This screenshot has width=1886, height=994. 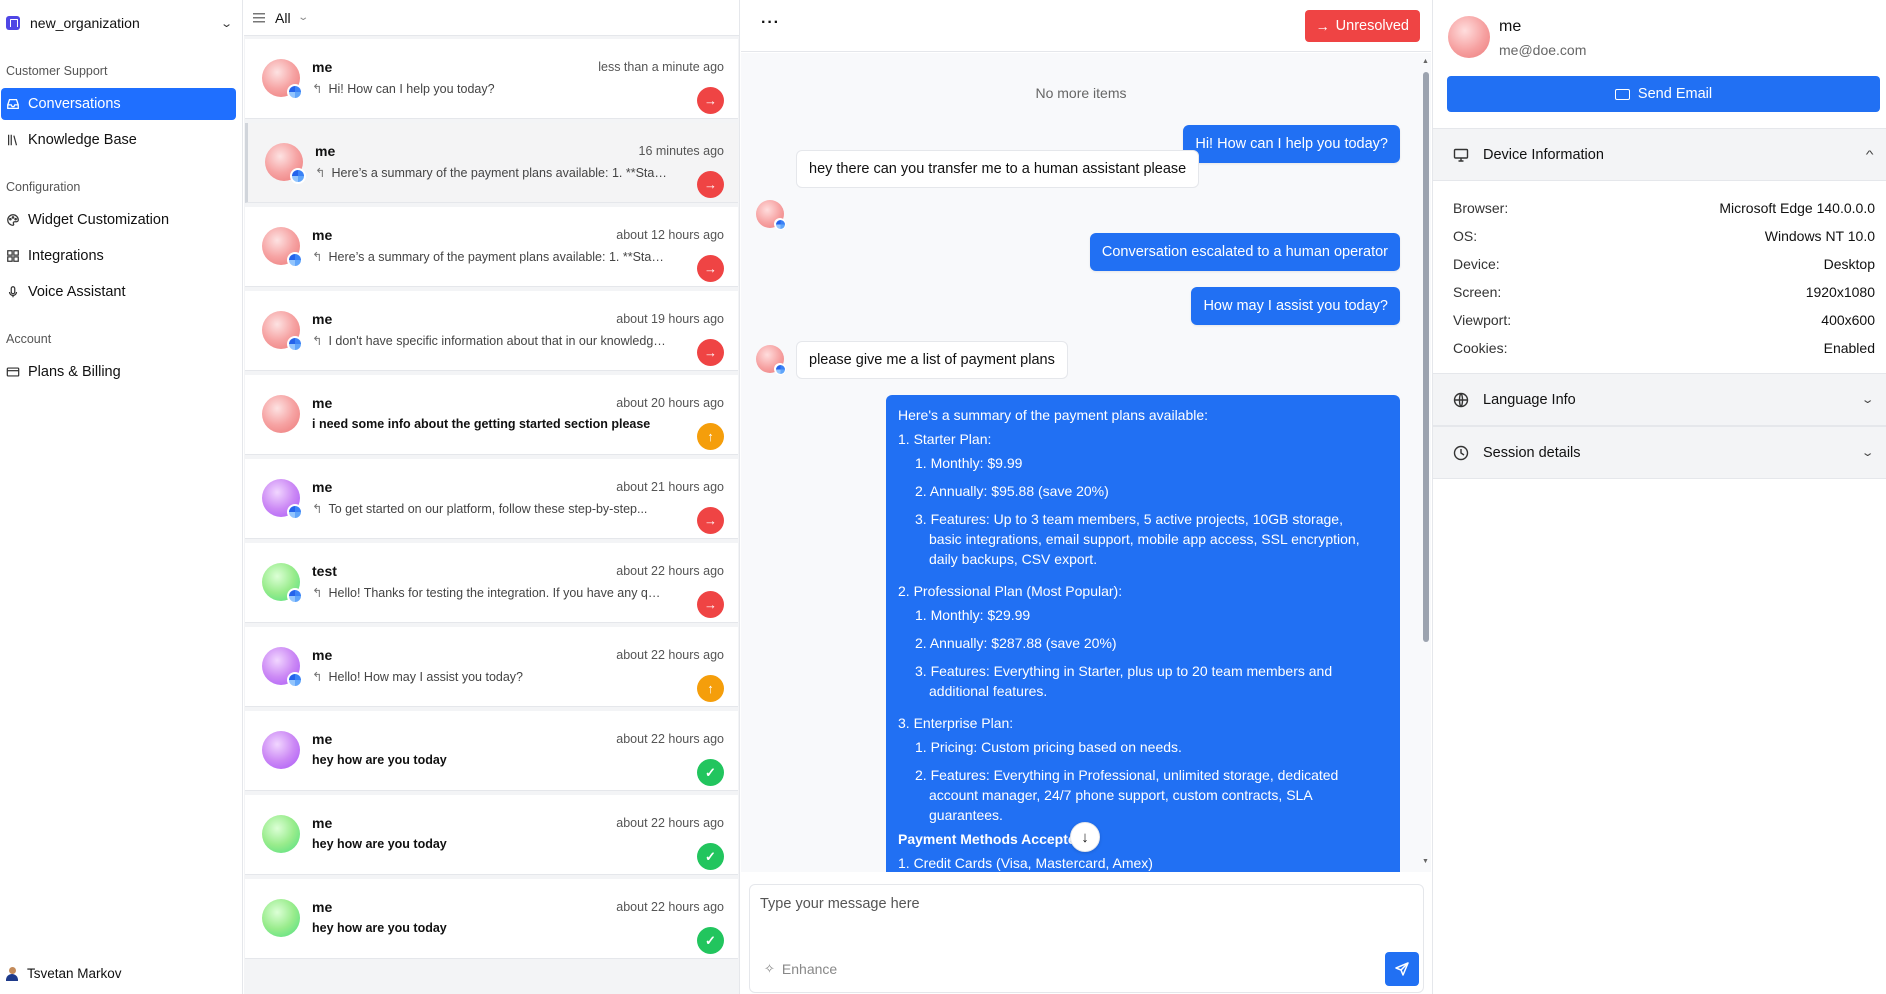 I want to click on chevron-up-icon: ^, so click(x=1869, y=154).